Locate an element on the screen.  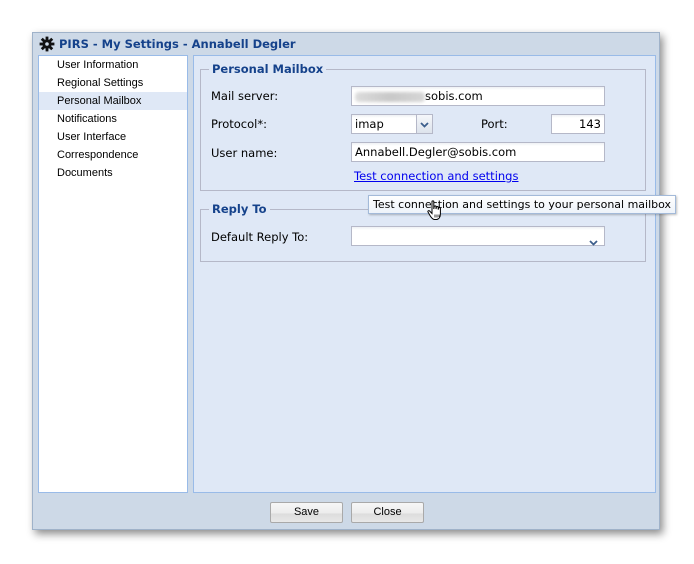
default-reply-to-select is located at coordinates (478, 236).